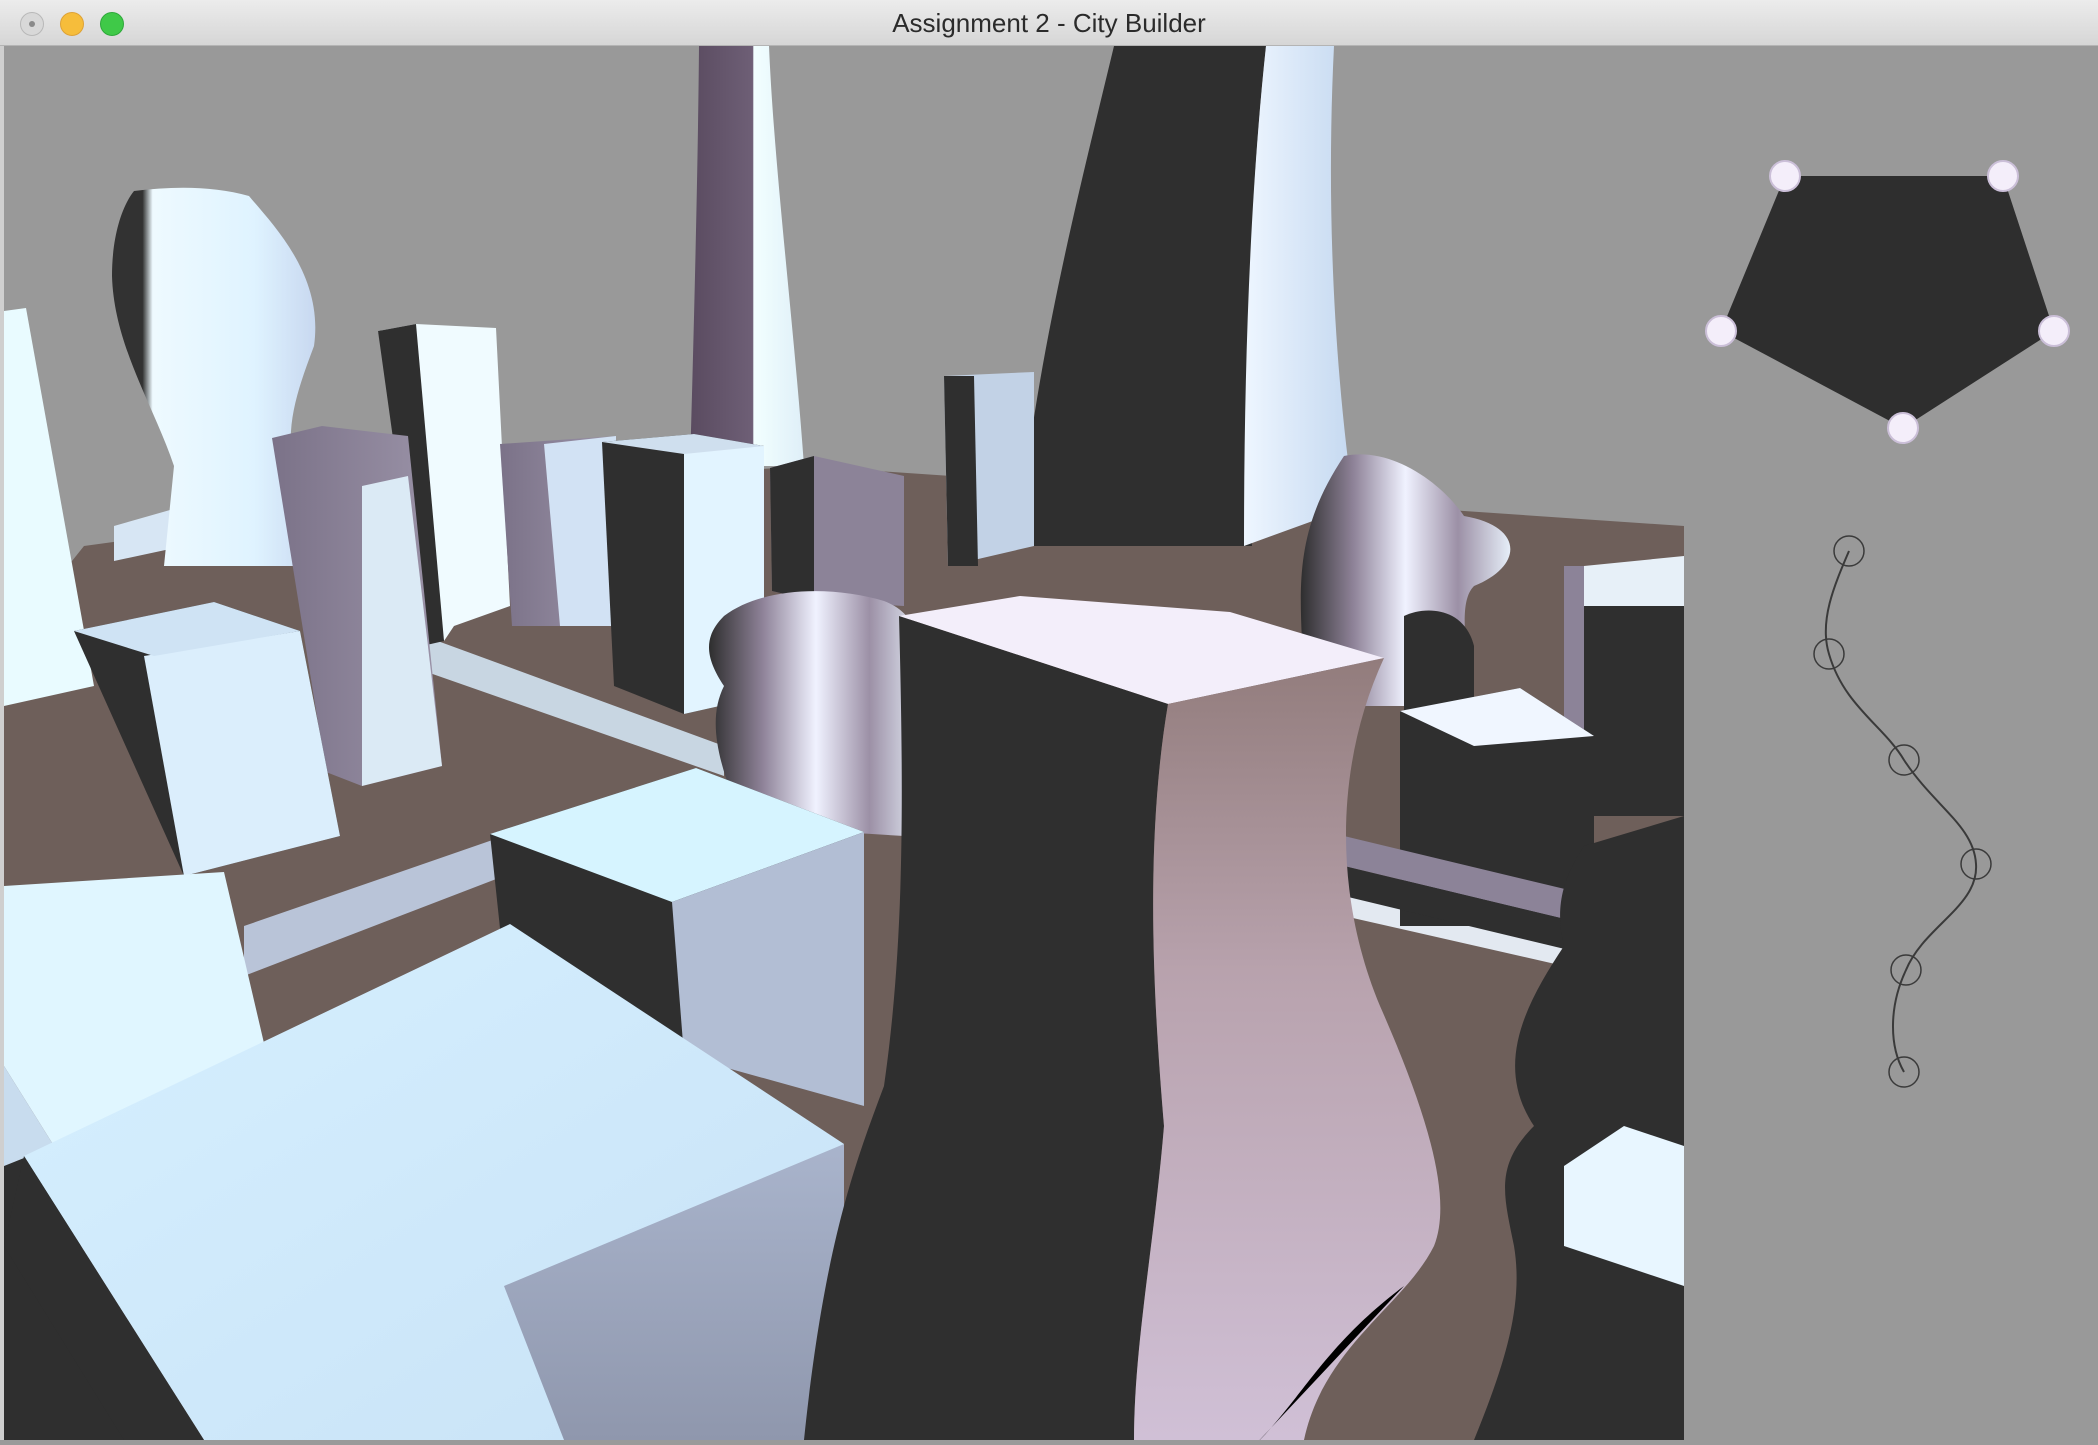 This screenshot has height=1445, width=2098. I want to click on profile-curve, so click(1901, 811).